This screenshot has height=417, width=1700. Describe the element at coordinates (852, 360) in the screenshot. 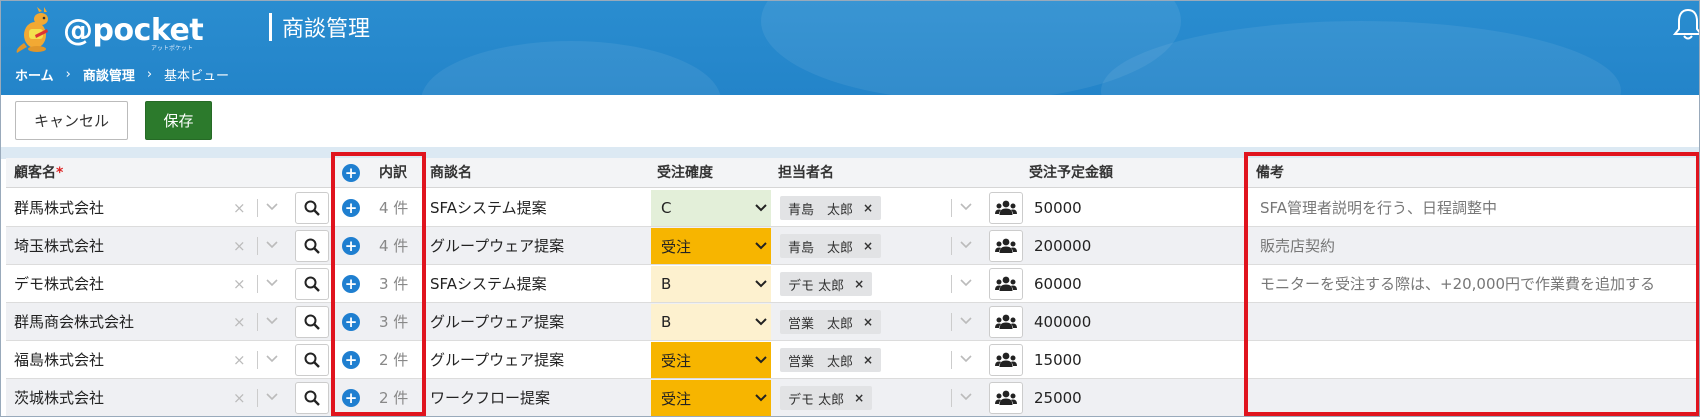

I see `table-row: 福島株式会社 × +2 件グループウェア提案 受注 営業 太郎 × 15000` at that location.